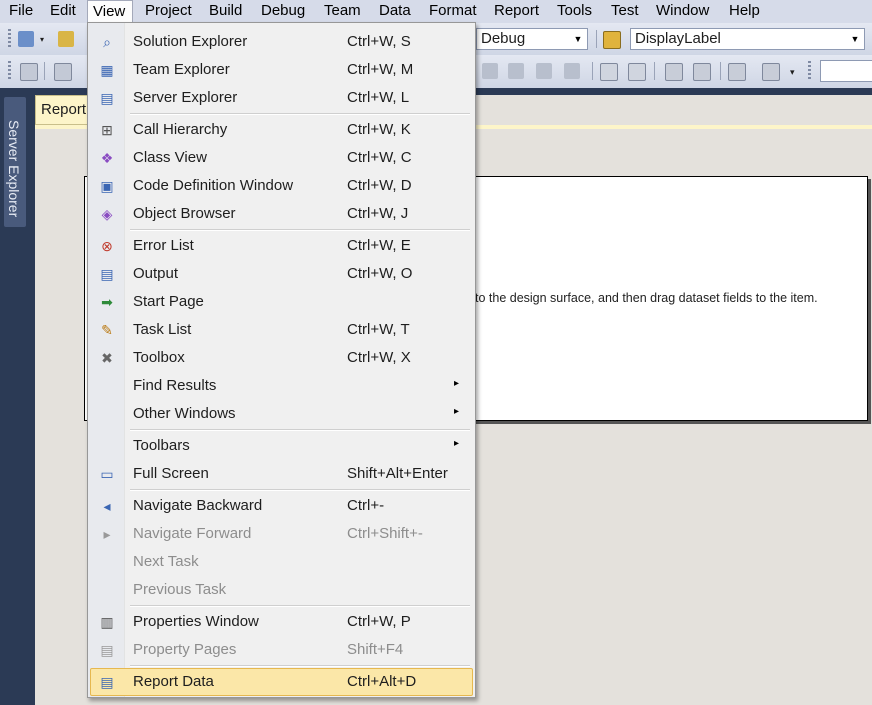  Describe the element at coordinates (342, 11) in the screenshot. I see `menu-team: Team` at that location.